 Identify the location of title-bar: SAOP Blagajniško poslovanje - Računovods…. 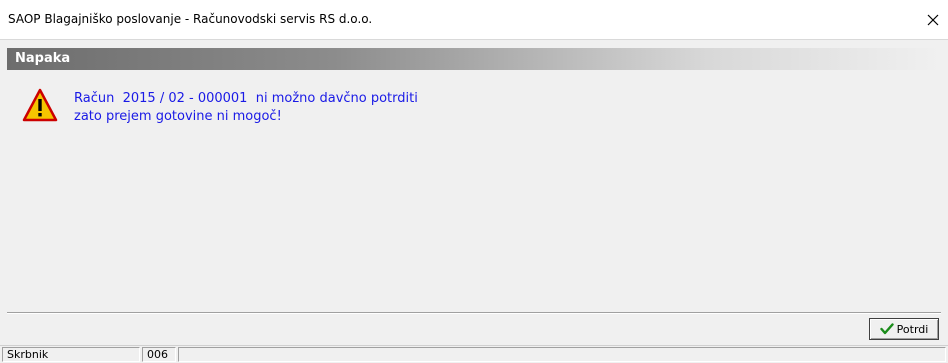
(474, 20).